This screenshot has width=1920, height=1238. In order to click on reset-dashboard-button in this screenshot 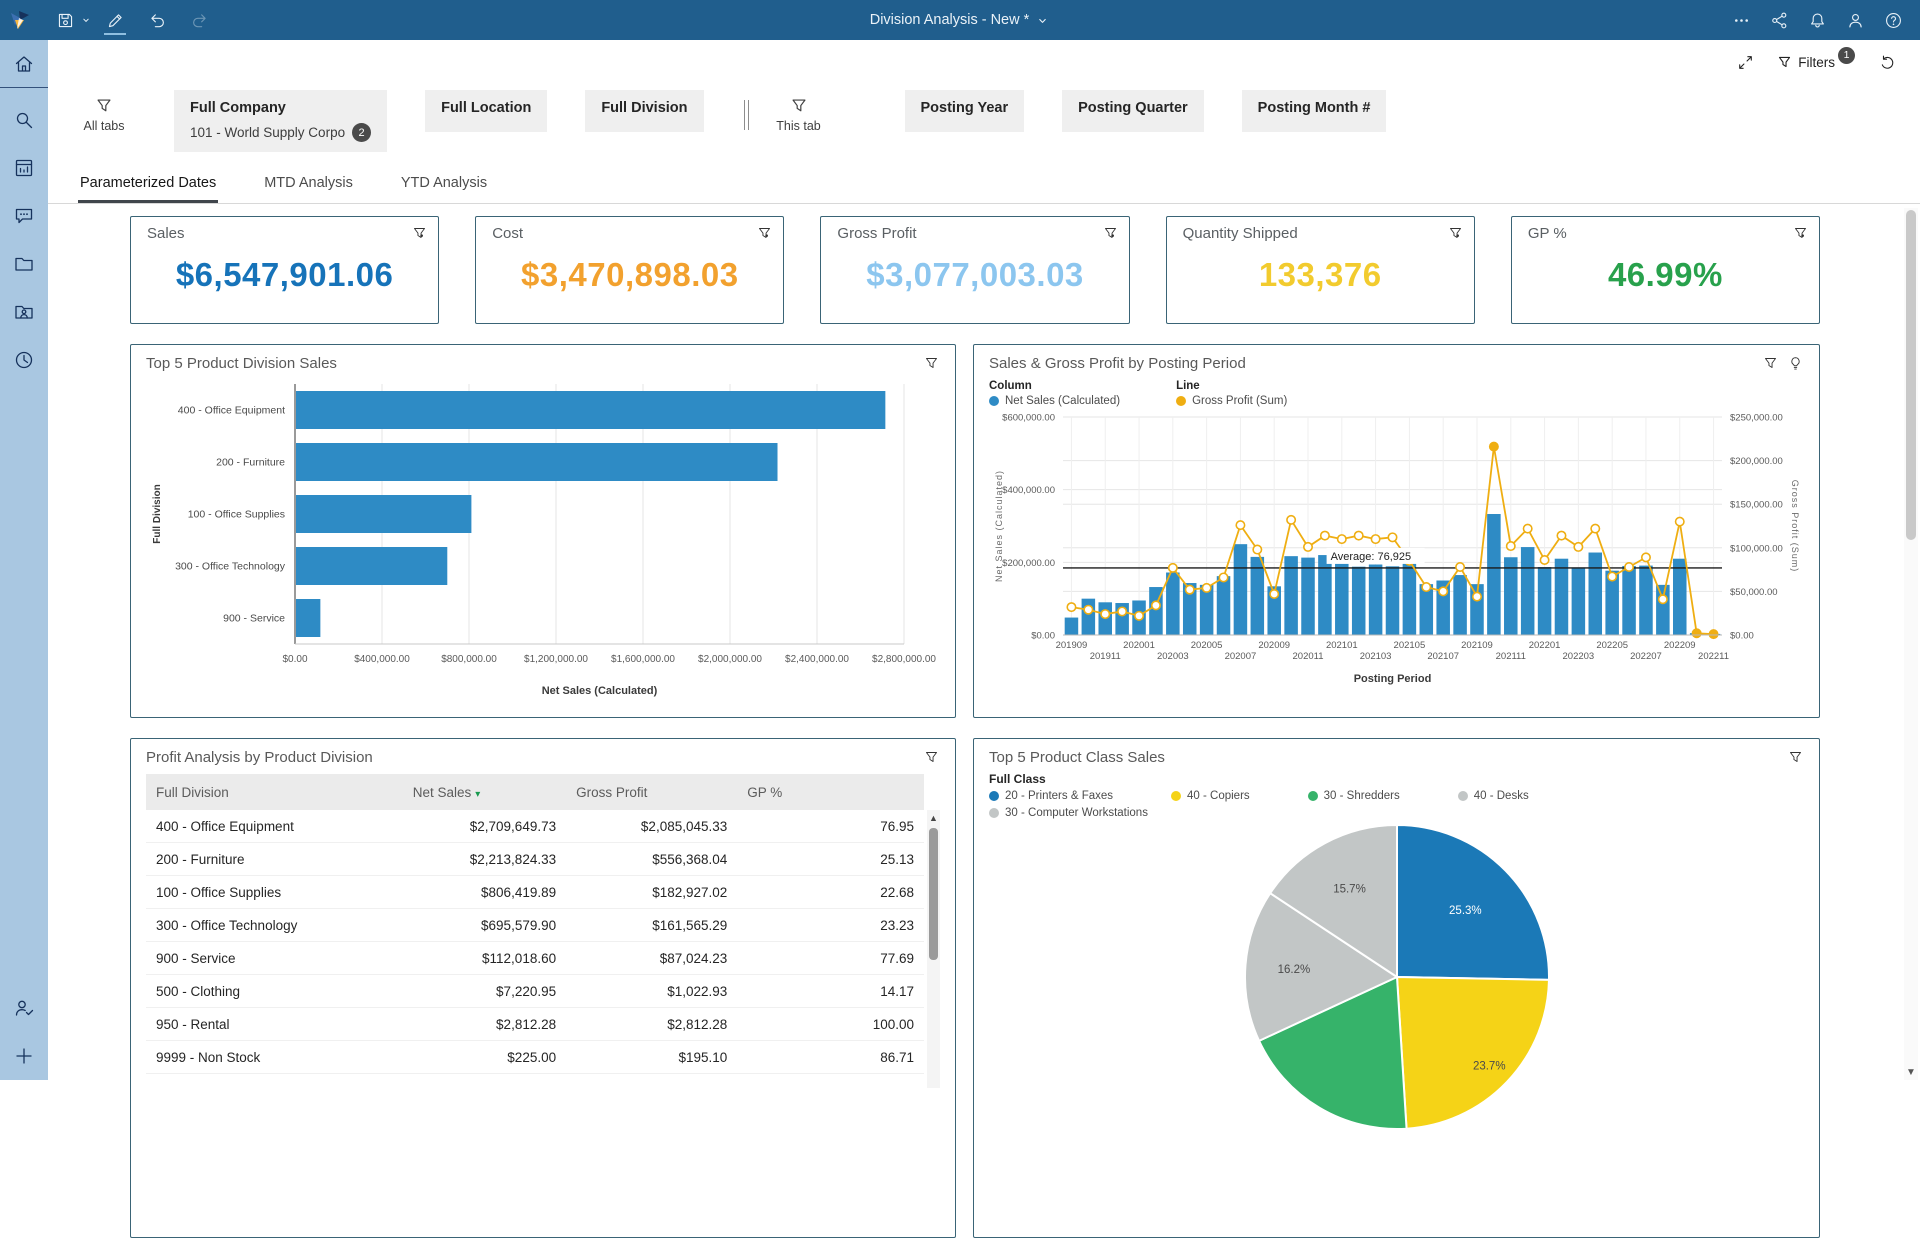, I will do `click(1887, 62)`.